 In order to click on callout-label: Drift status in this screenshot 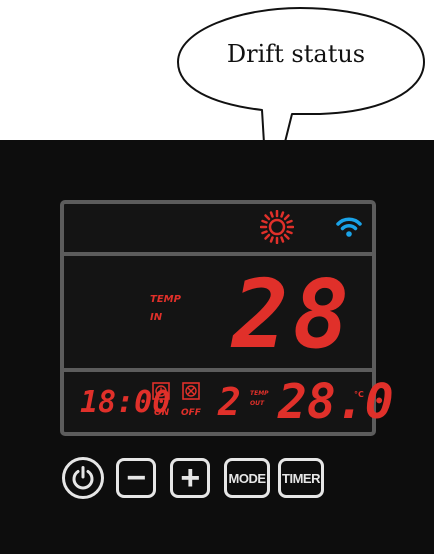, I will do `click(296, 54)`.